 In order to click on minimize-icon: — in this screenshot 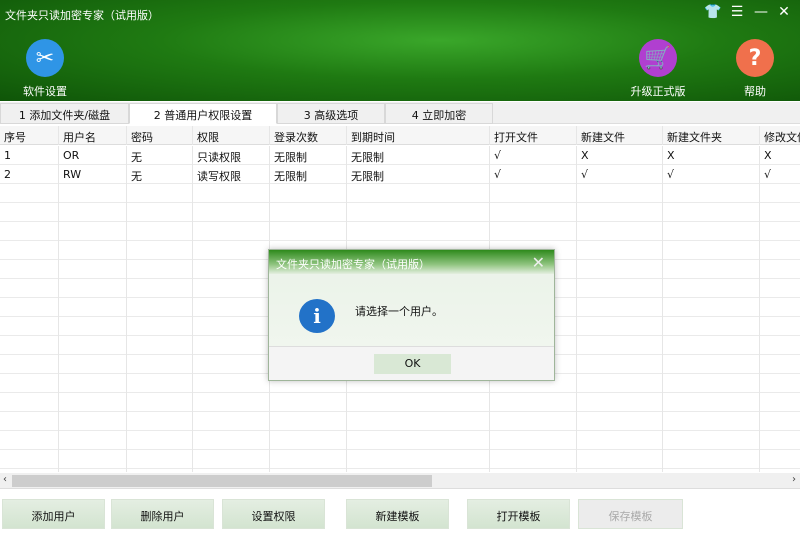, I will do `click(761, 12)`.